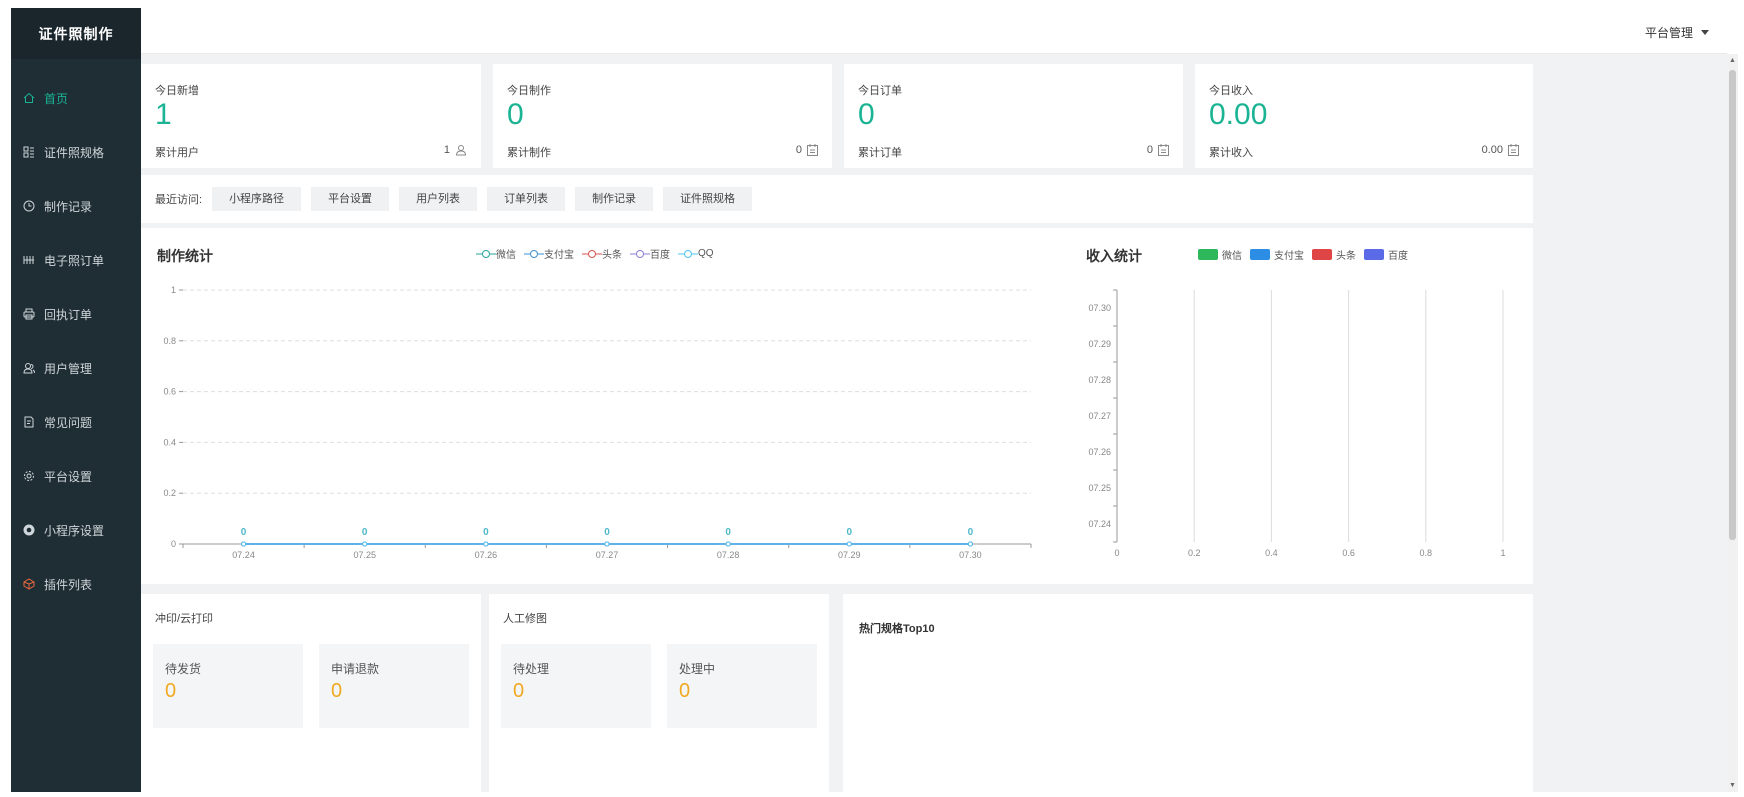  Describe the element at coordinates (614, 199) in the screenshot. I see `recent-tag-production-records: 制作记录` at that location.